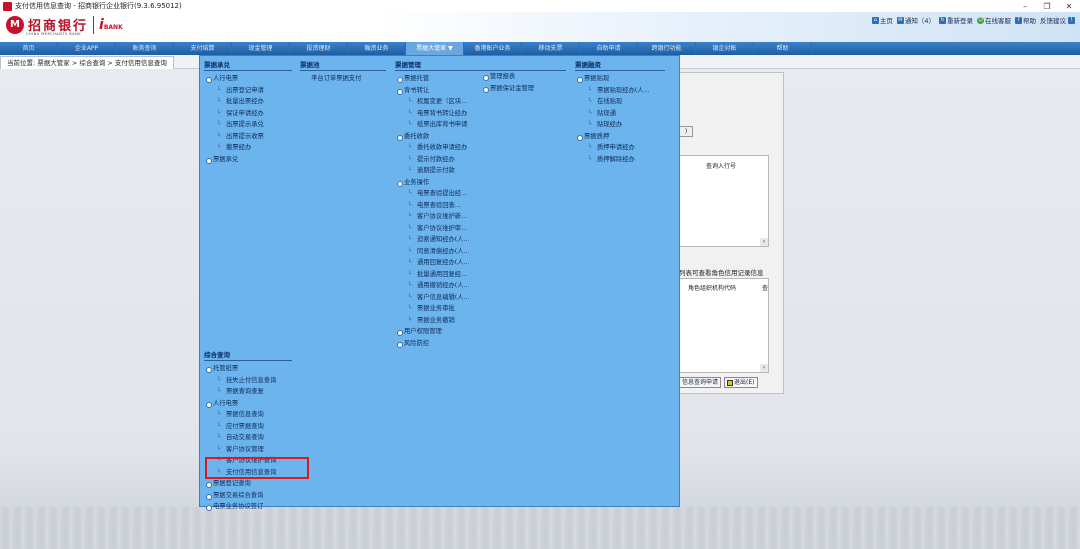 Image resolution: width=1080 pixels, height=549 pixels. Describe the element at coordinates (98, 6) in the screenshot. I see `window-title: 支付信用信息查询 - 招商银行企业银行(9.3.6.95012)` at that location.